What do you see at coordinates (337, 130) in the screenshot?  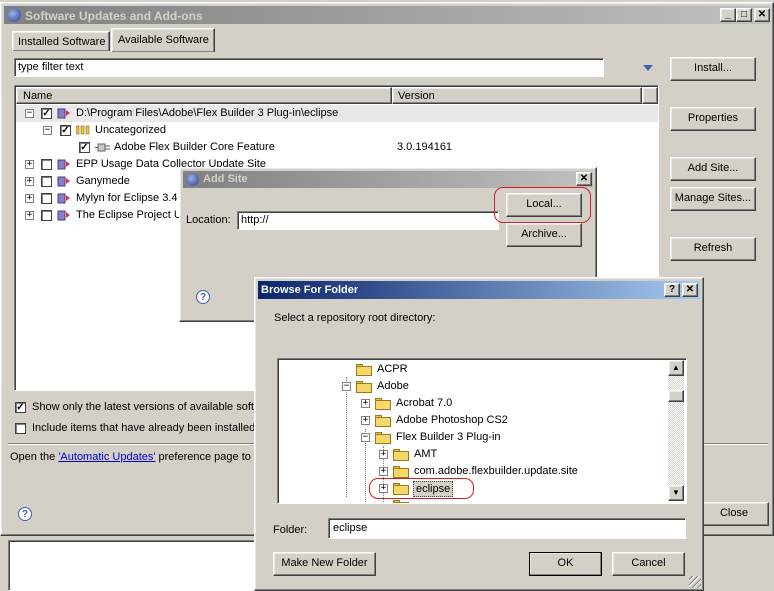 I see `tree-row-uncategorized: − ✓ Uncategorized` at bounding box center [337, 130].